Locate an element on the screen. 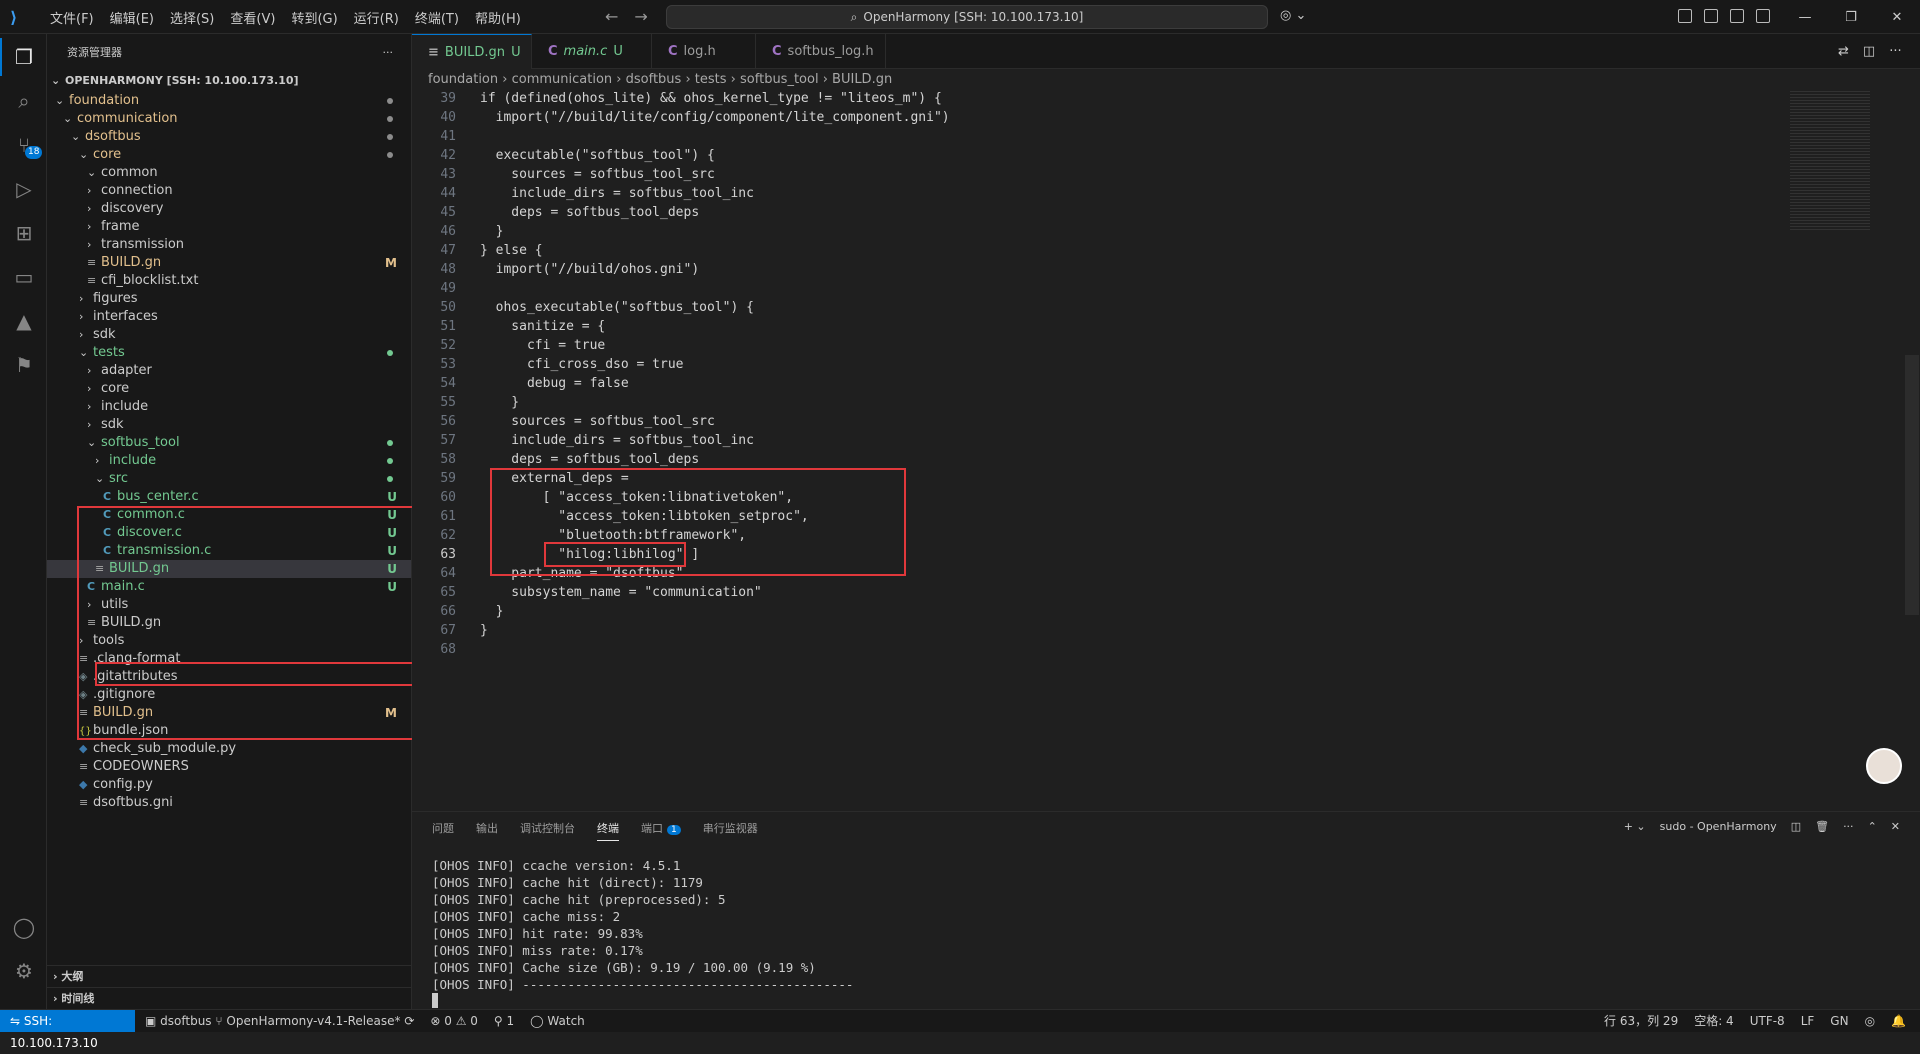  tree-item: › adapter is located at coordinates (229, 371).